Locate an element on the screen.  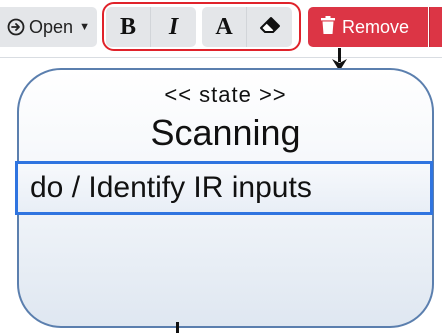
open-button: Open ▼ is located at coordinates (48, 27).